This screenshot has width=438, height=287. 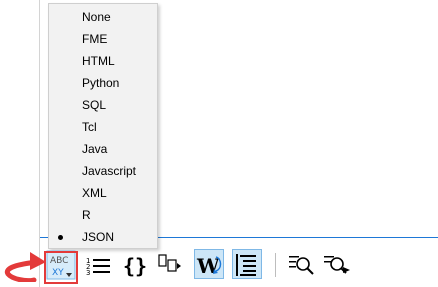 I want to click on menu-item-label: HTML, so click(x=98, y=61).